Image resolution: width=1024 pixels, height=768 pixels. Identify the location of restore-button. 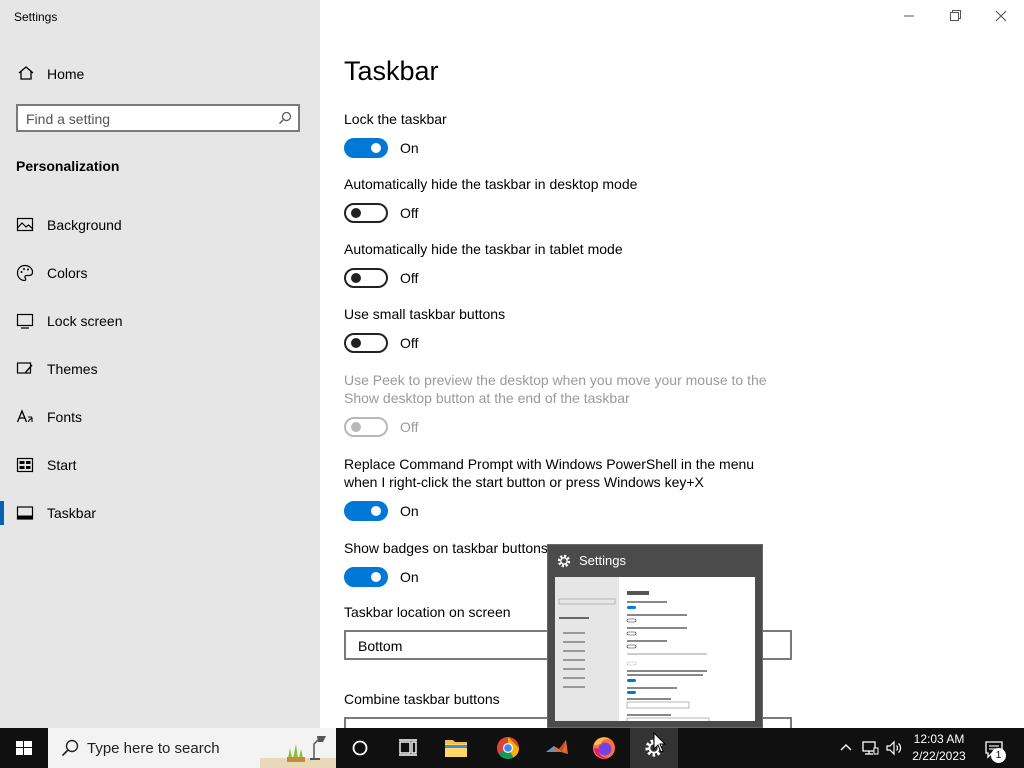
(955, 16).